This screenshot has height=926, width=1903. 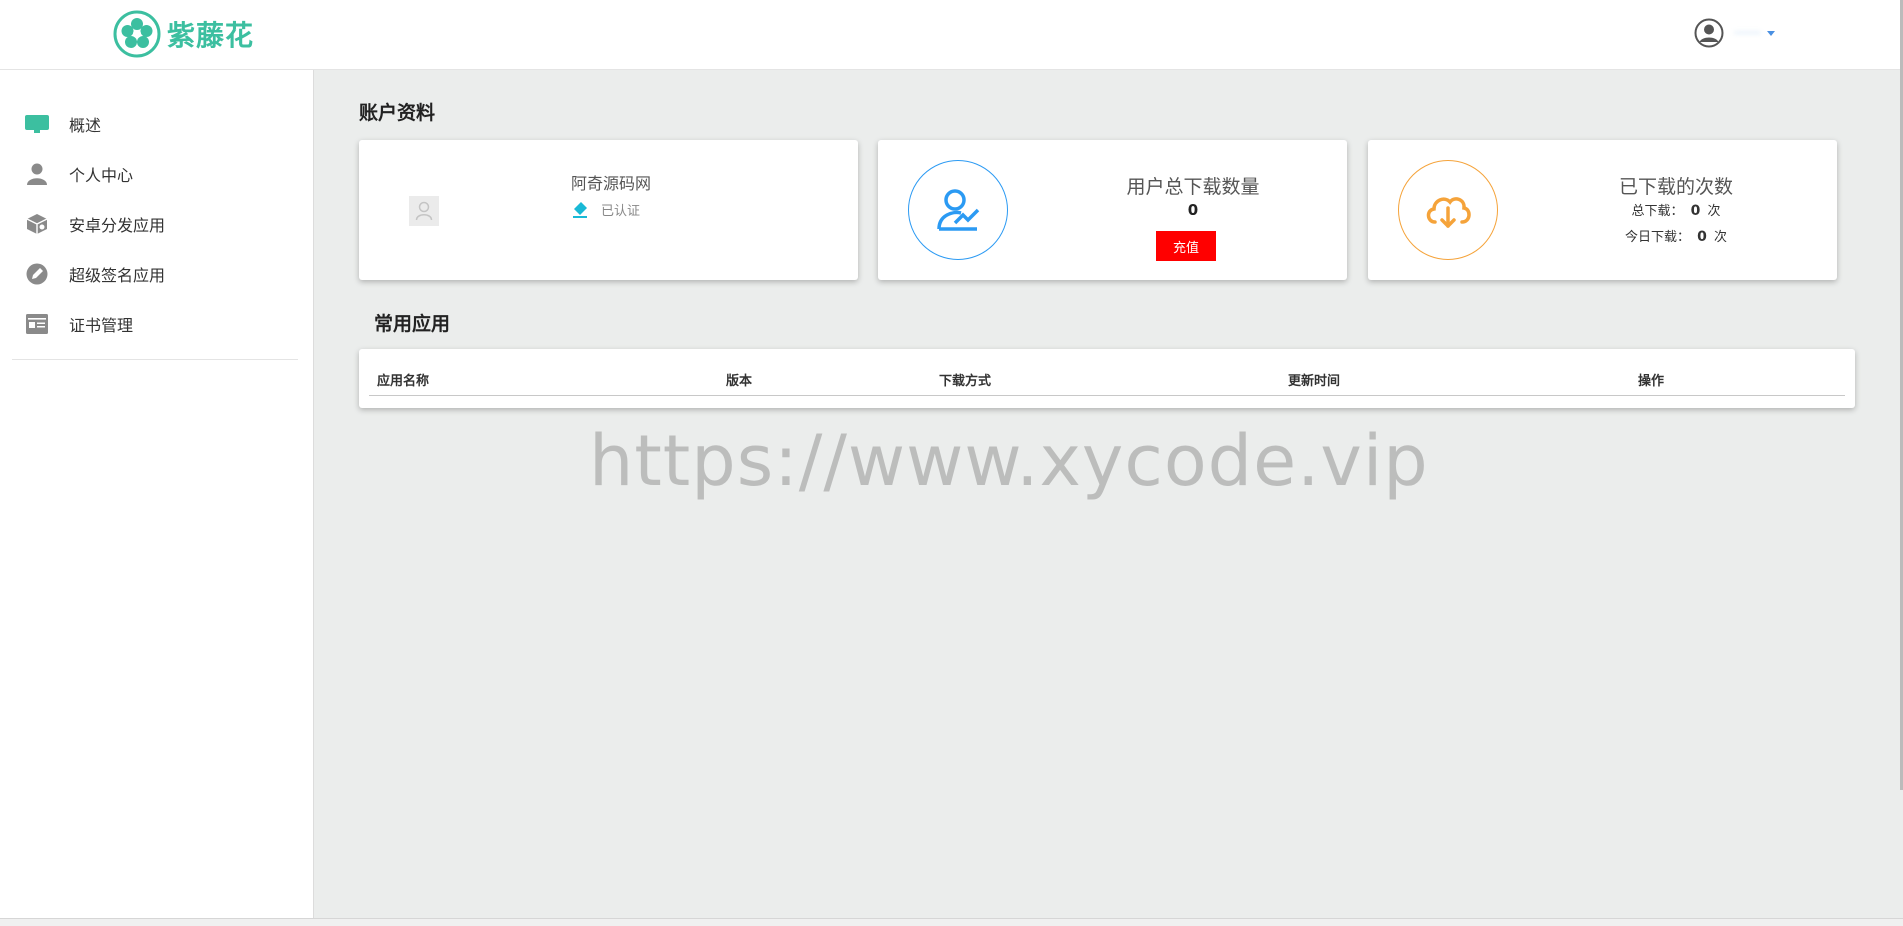 I want to click on column-header-app-name: 应用名称, so click(x=403, y=379).